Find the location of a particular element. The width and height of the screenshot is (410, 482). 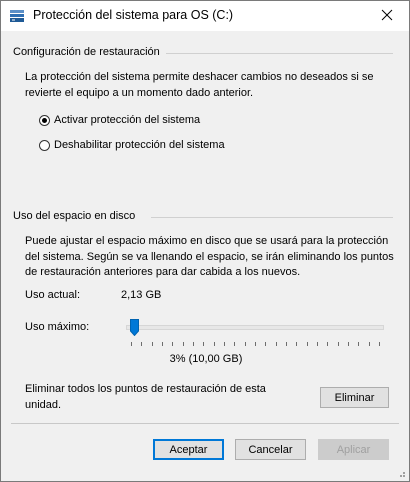

radio-disable-label: Deshabilitar protección del sistema is located at coordinates (139, 145).